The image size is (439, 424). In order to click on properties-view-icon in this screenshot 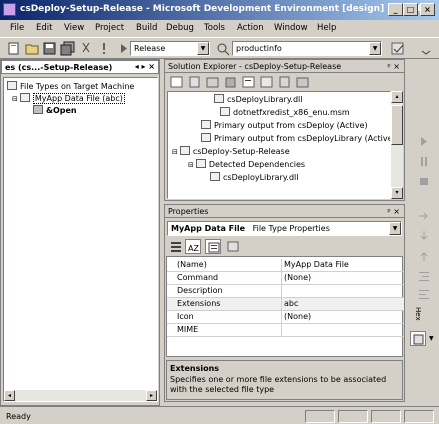, I will do `click(213, 246)`.